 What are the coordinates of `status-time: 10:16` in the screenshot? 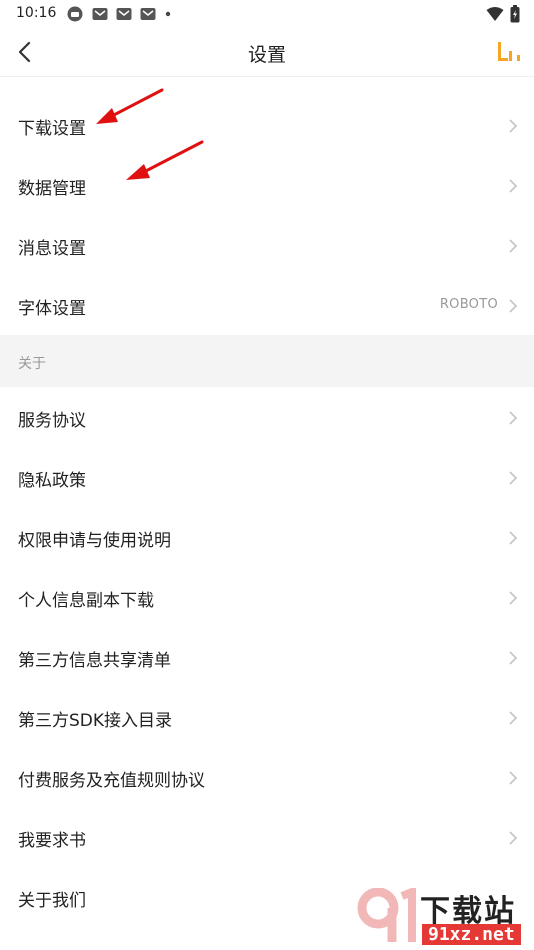 It's located at (36, 13).